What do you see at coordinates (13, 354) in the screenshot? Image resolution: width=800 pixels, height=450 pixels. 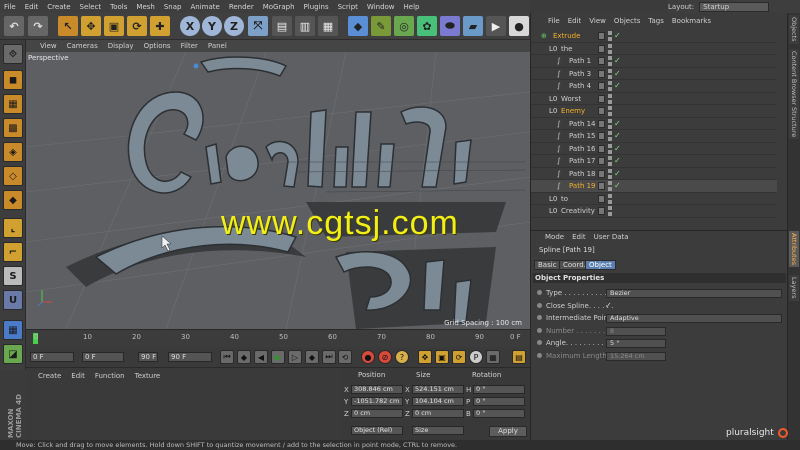 I see `lock-workplane-icon: ◪` at bounding box center [13, 354].